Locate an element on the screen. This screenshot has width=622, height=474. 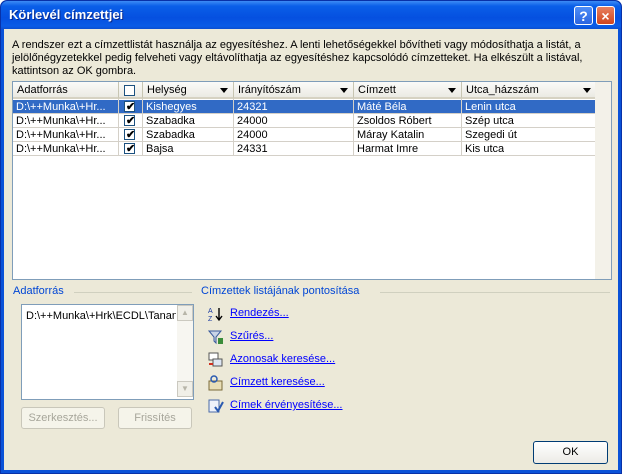
dialog-title: Körlevél címzettjei is located at coordinates (66, 14).